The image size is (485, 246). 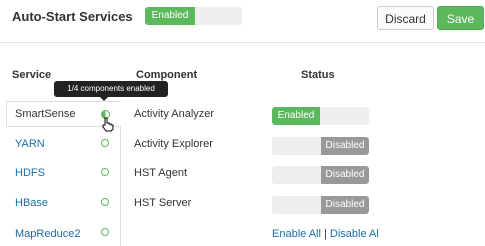 I want to click on column-header-status: Status, so click(x=318, y=75).